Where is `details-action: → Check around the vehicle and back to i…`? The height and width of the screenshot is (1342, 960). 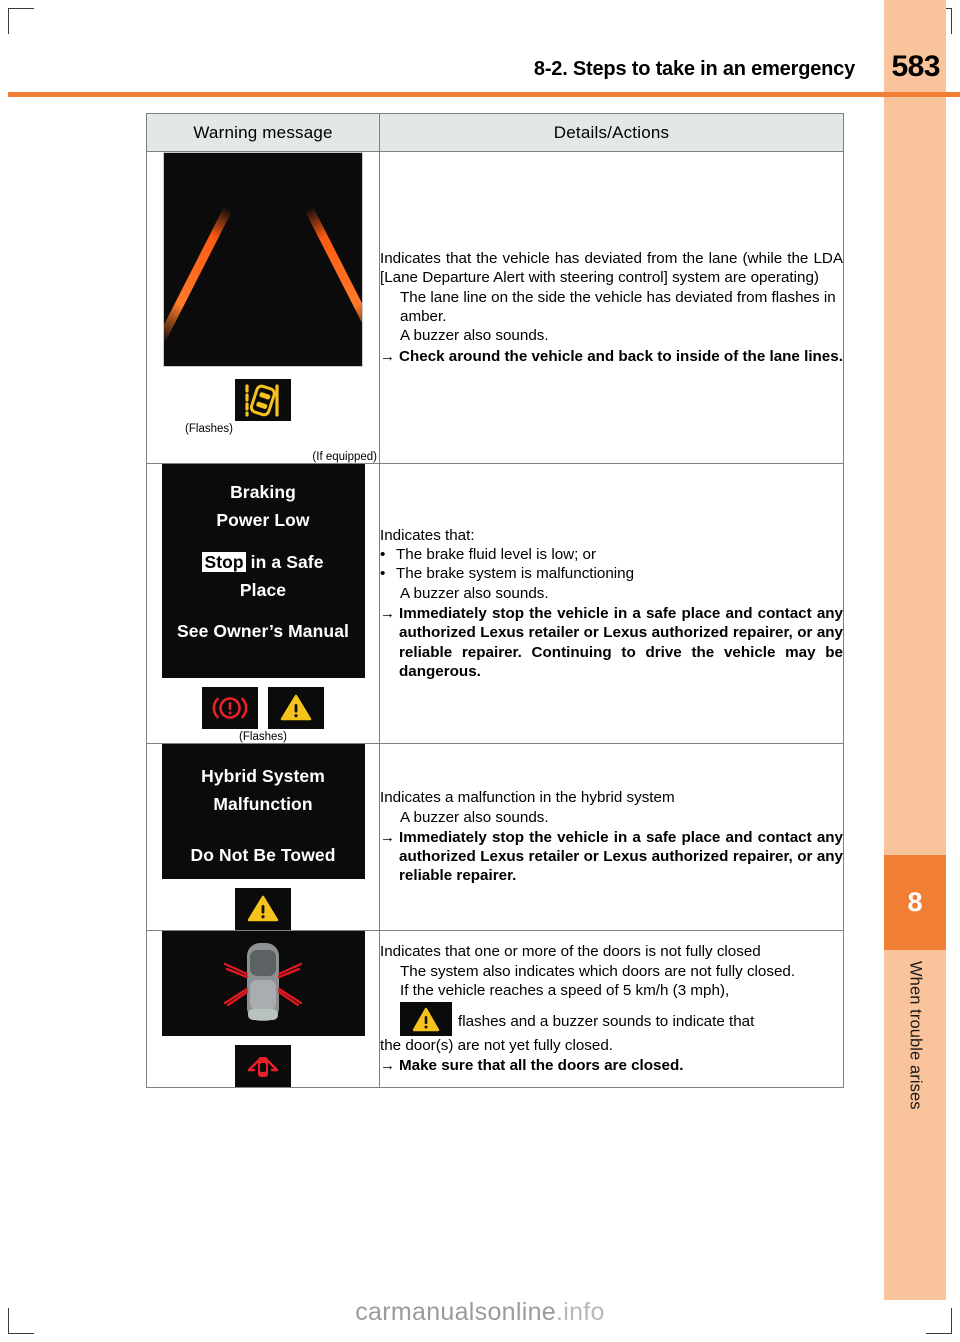 details-action: → Check around the vehicle and back to i… is located at coordinates (611, 356).